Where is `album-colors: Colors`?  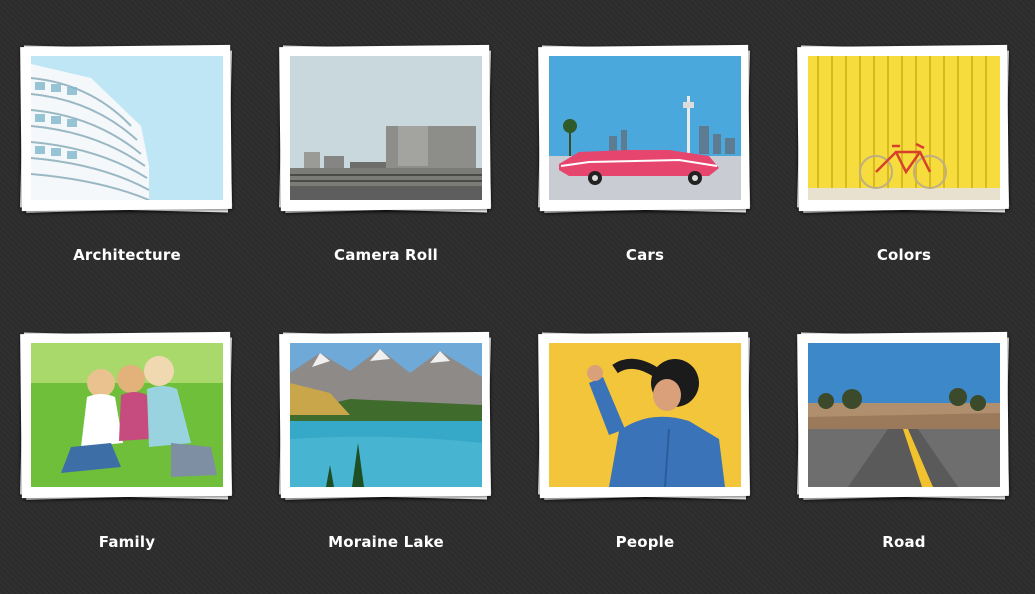 album-colors: Colors is located at coordinates (904, 169).